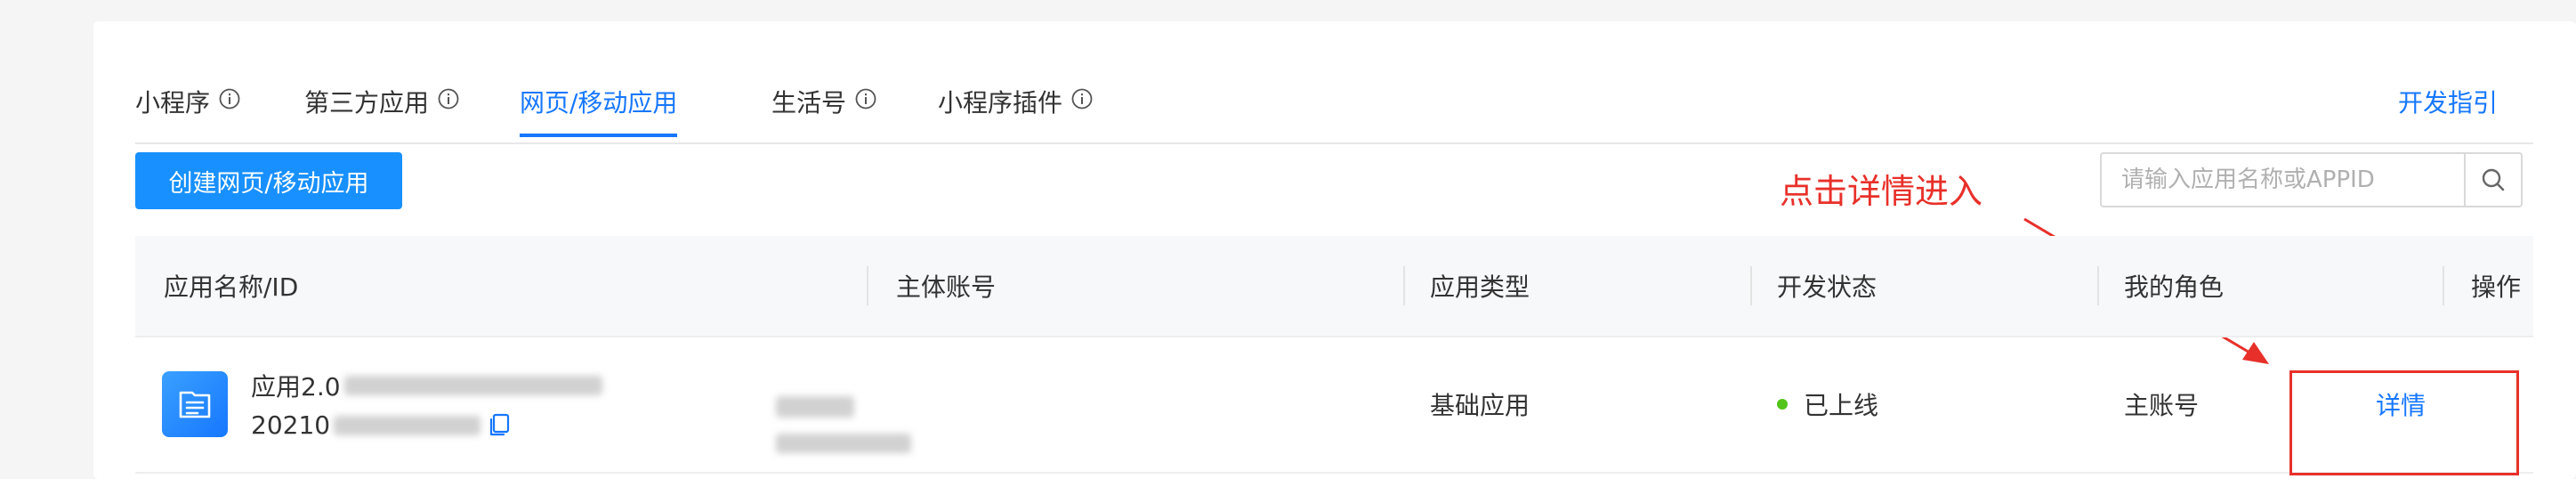  Describe the element at coordinates (1841, 405) in the screenshot. I see `status-label: 已上线` at that location.